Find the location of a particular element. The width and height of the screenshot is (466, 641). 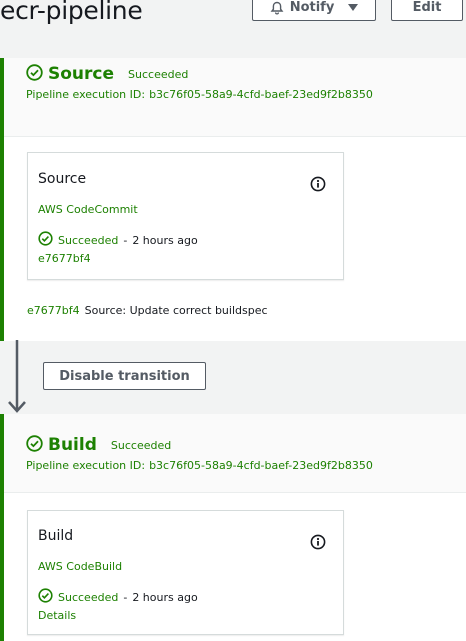

stage-name: Source is located at coordinates (81, 74).